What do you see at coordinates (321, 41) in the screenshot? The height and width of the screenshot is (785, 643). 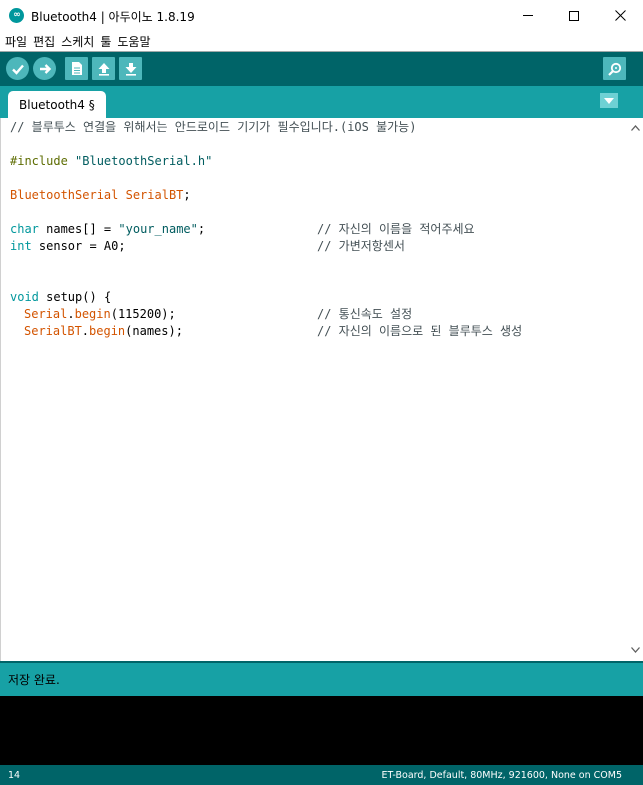 I see `menu-bar: 파일 편집 스케치 툴 도움말` at bounding box center [321, 41].